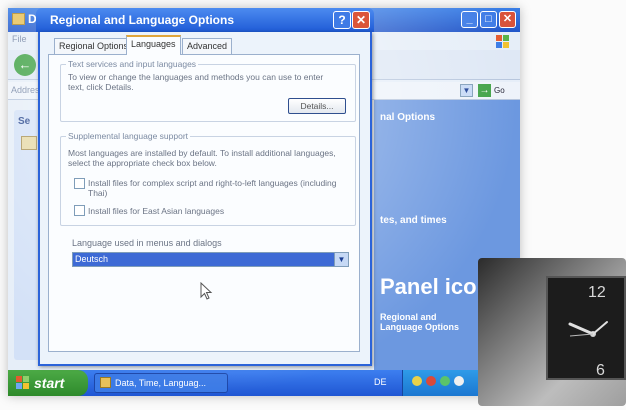 This screenshot has width=626, height=410. What do you see at coordinates (507, 19) in the screenshot?
I see `background-close-button: ✕` at bounding box center [507, 19].